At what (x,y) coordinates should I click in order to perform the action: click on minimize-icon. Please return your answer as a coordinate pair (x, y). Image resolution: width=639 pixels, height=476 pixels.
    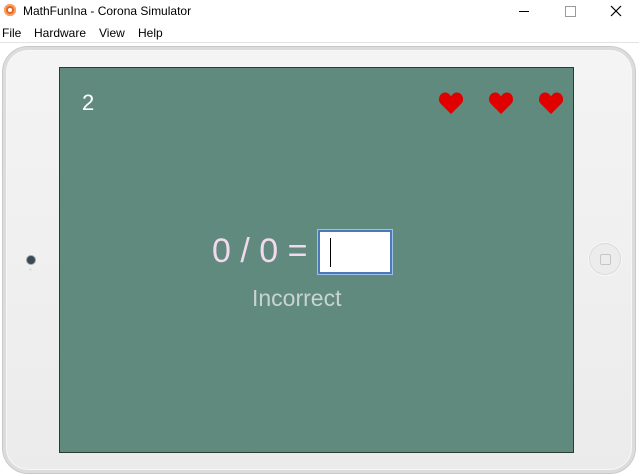
    Looking at the image, I should click on (524, 11).